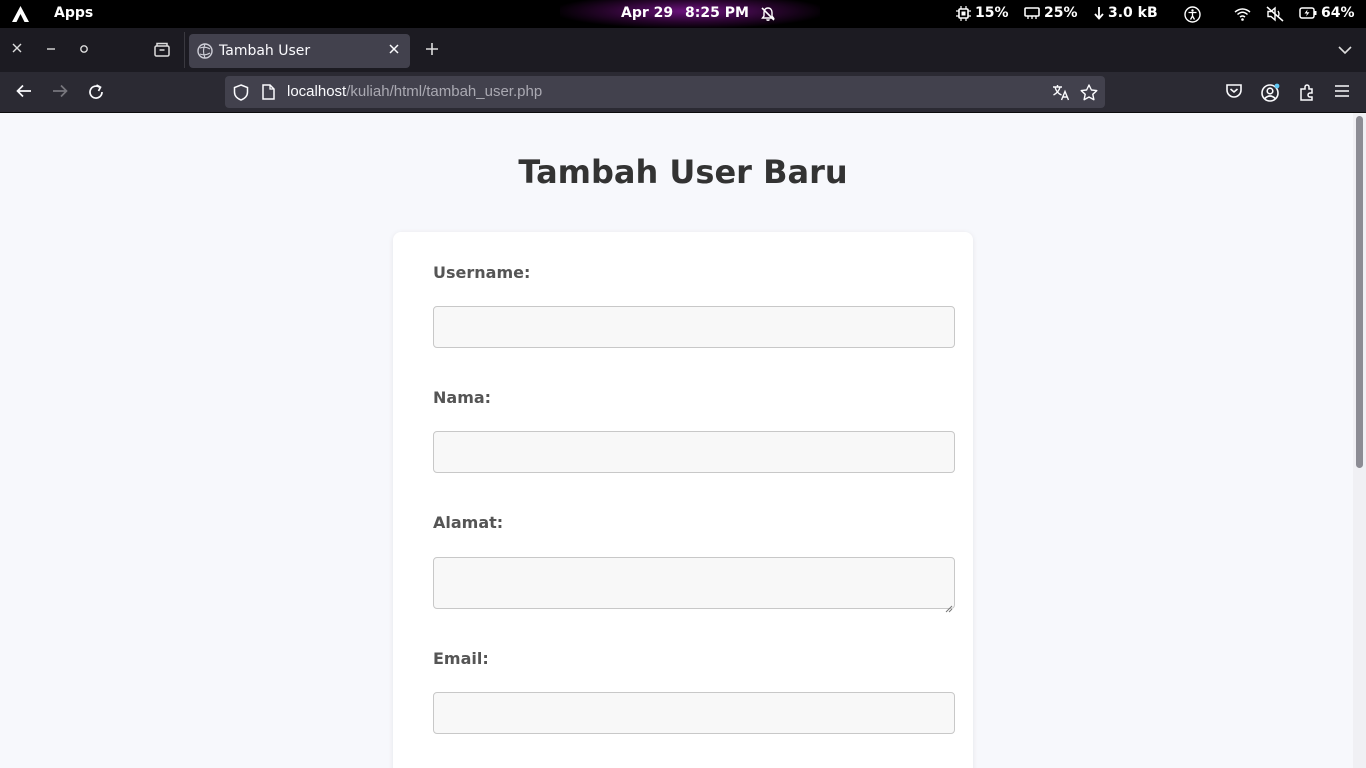 The width and height of the screenshot is (1366, 768). Describe the element at coordinates (992, 13) in the screenshot. I see `cpu-value: 15%` at that location.